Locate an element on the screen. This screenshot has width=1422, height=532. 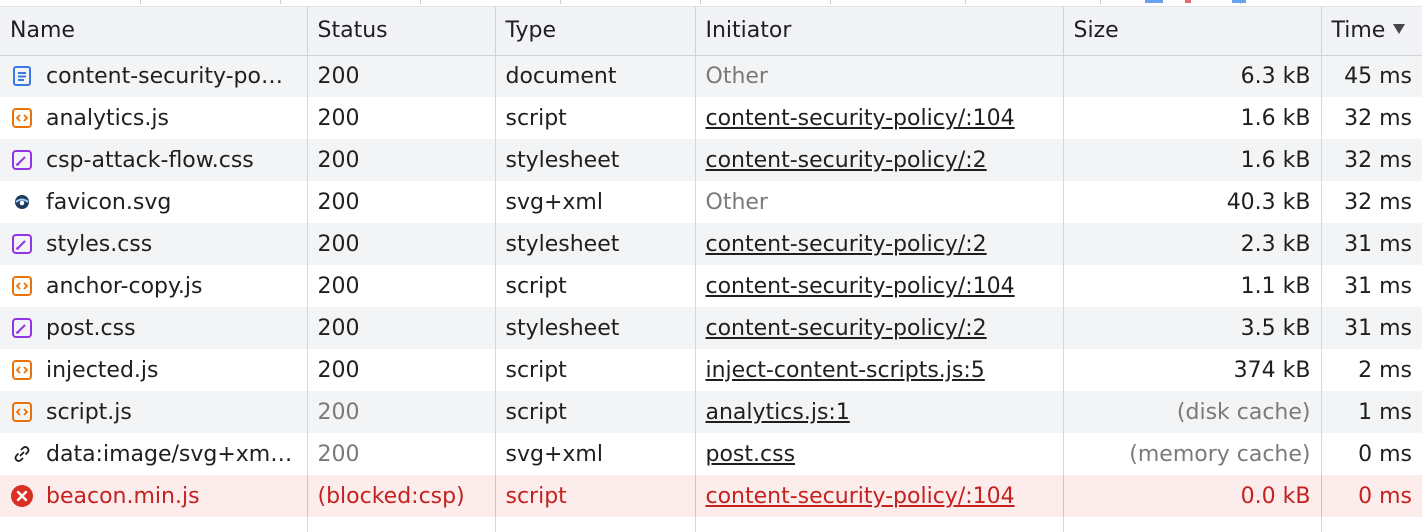
name-cell: post.css is located at coordinates (154, 328).